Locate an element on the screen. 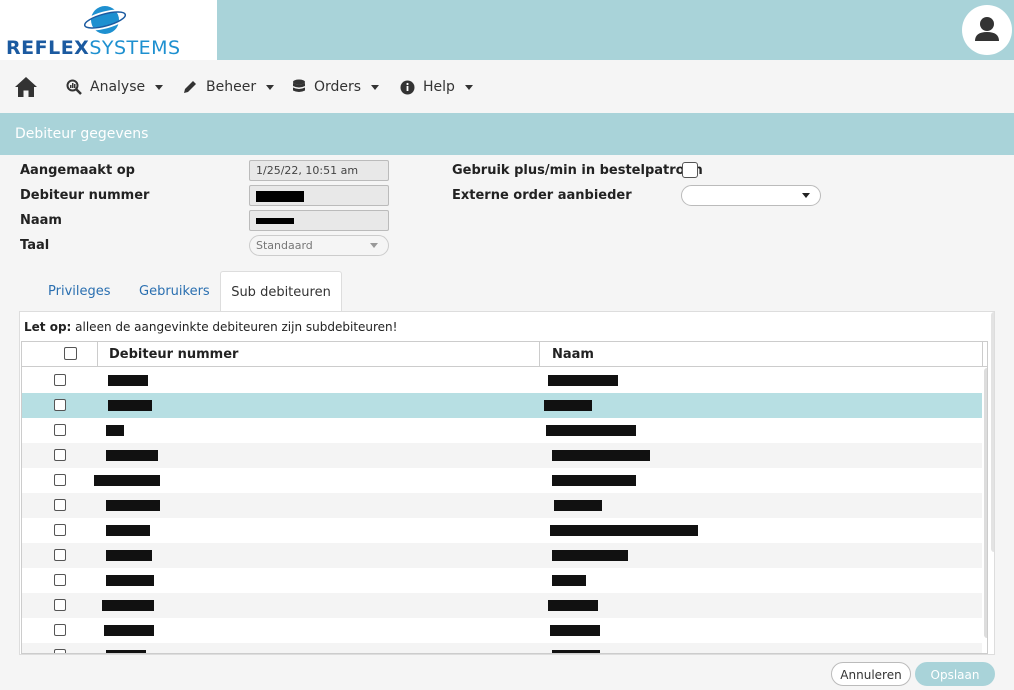 Image resolution: width=1014 pixels, height=690 pixels. debtor-number-label: Debiteur nummer is located at coordinates (85, 195).